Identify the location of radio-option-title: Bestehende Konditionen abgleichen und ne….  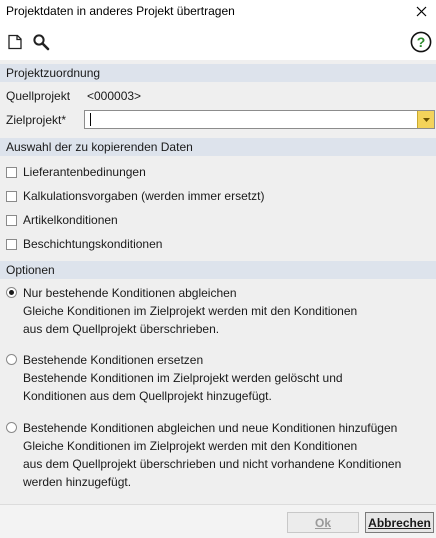
(210, 428).